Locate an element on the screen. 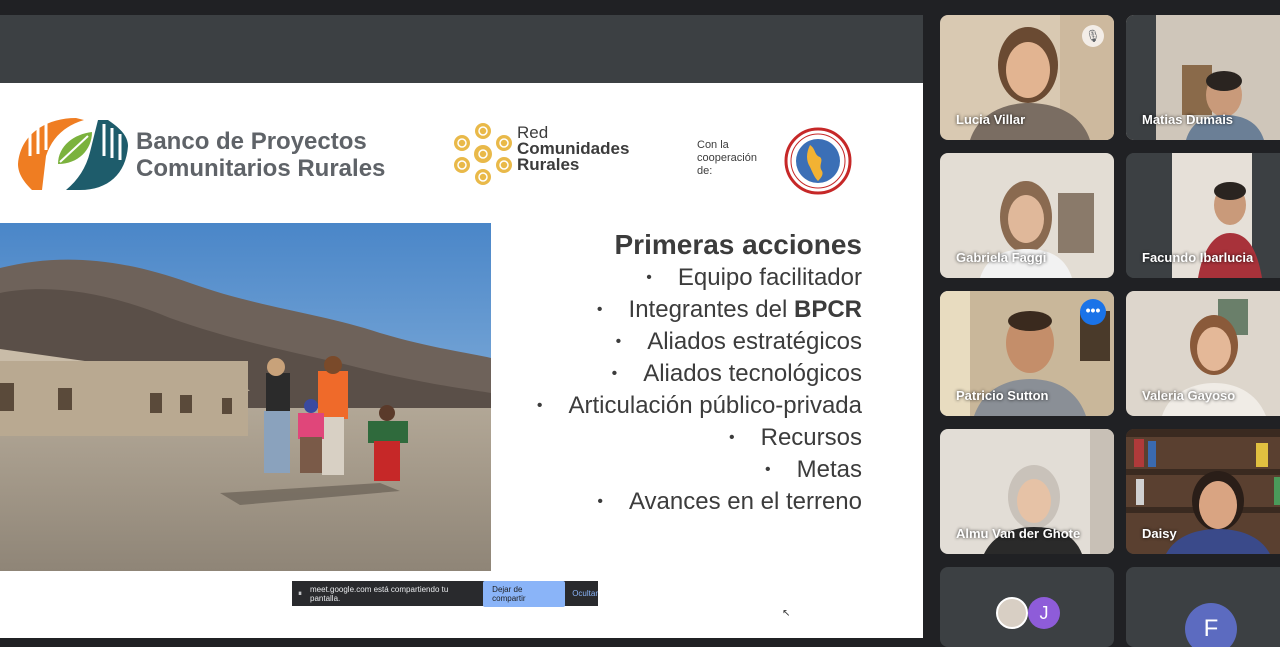 The height and width of the screenshot is (647, 1280). participant-avatar-f: F is located at coordinates (1211, 625).